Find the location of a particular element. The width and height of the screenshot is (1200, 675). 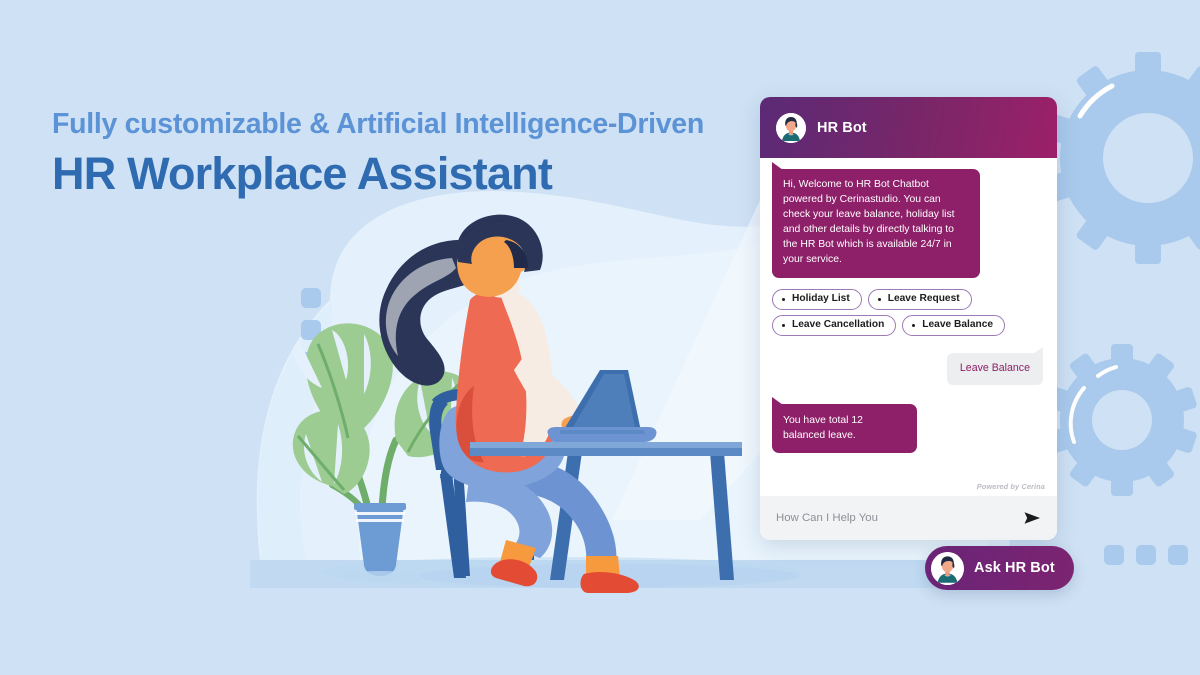

ask-hr-bot-button: Ask HR Bot is located at coordinates (999, 568).